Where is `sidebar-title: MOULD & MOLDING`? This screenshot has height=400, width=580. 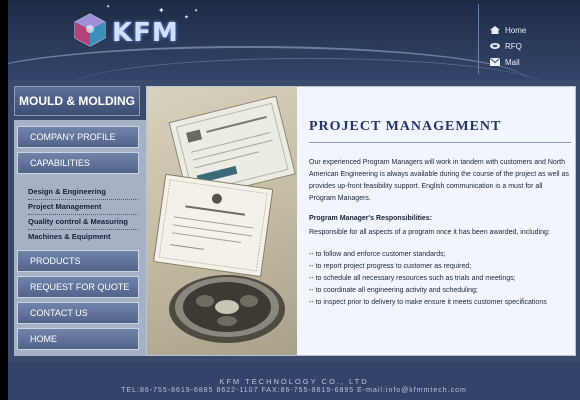
sidebar-title: MOULD & MOLDING is located at coordinates (77, 101).